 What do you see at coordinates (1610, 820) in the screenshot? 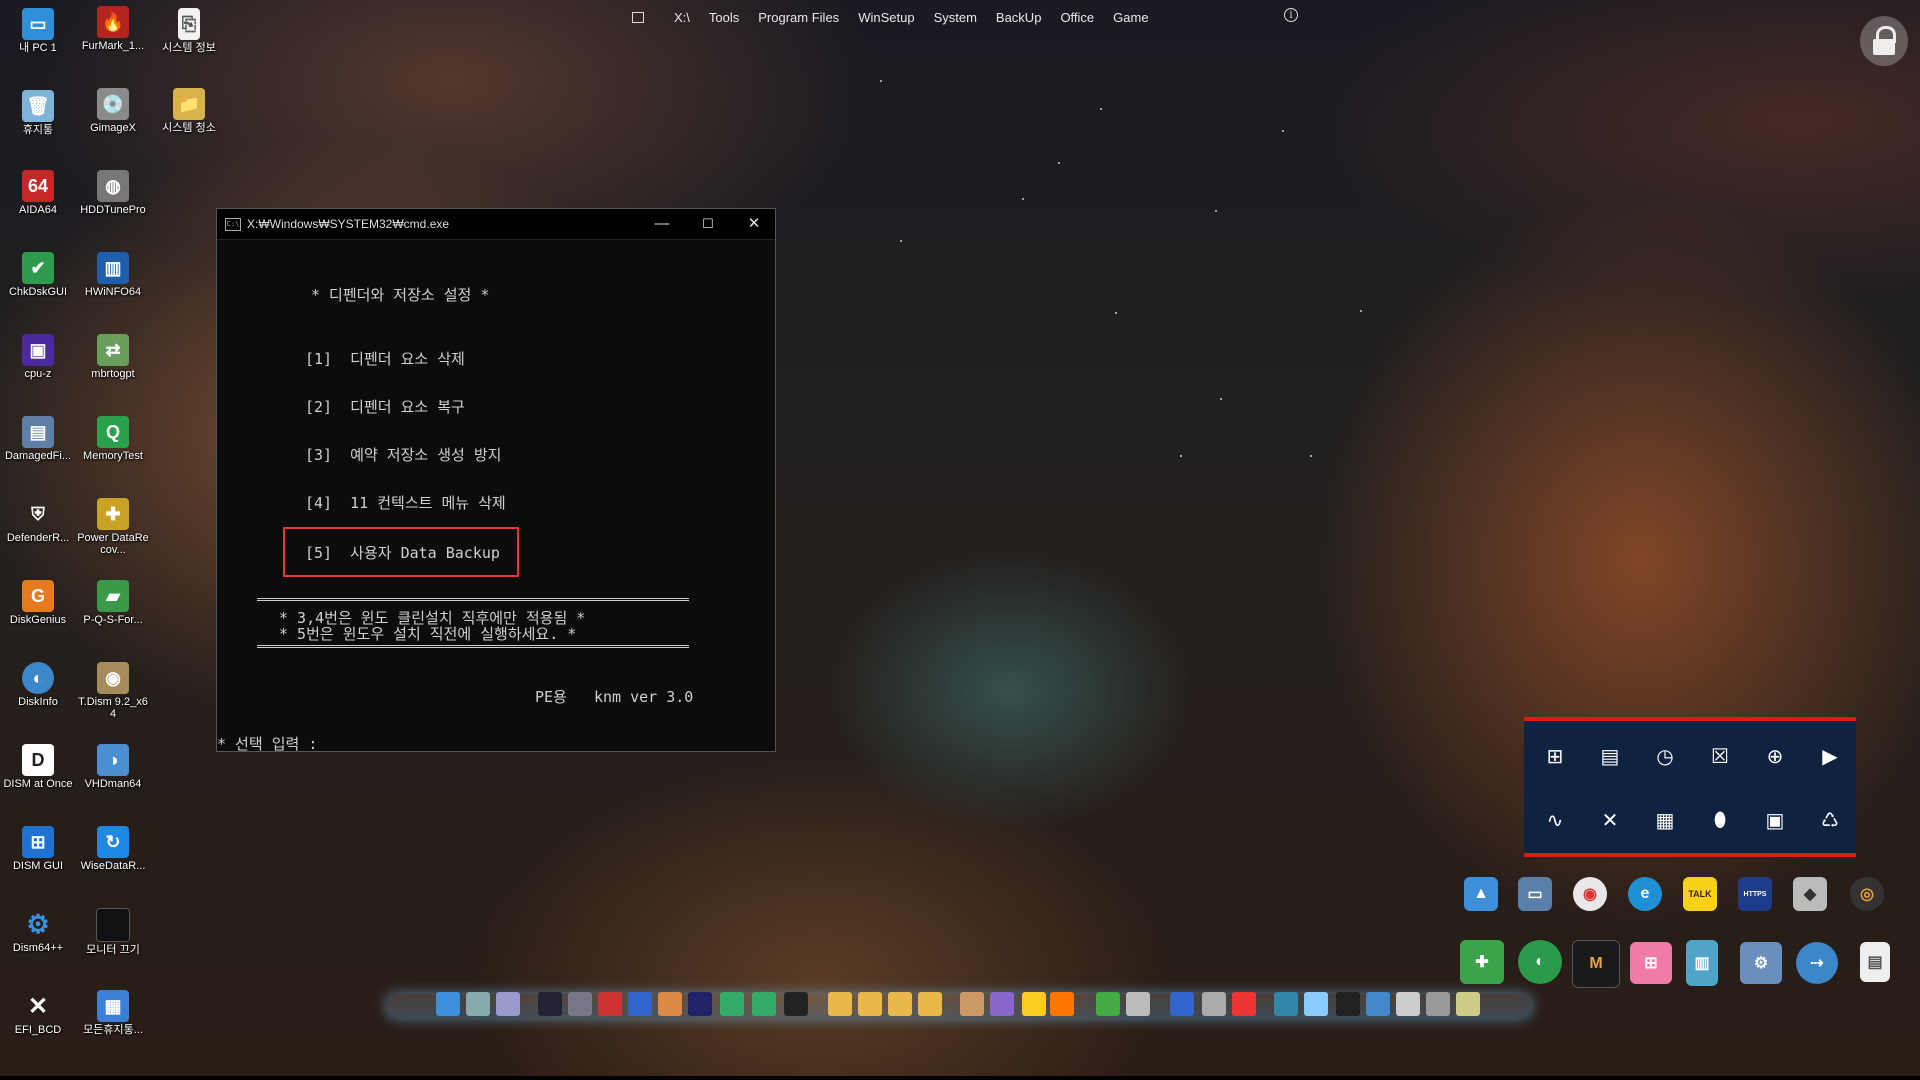
I see `tools-icon: ✕` at bounding box center [1610, 820].